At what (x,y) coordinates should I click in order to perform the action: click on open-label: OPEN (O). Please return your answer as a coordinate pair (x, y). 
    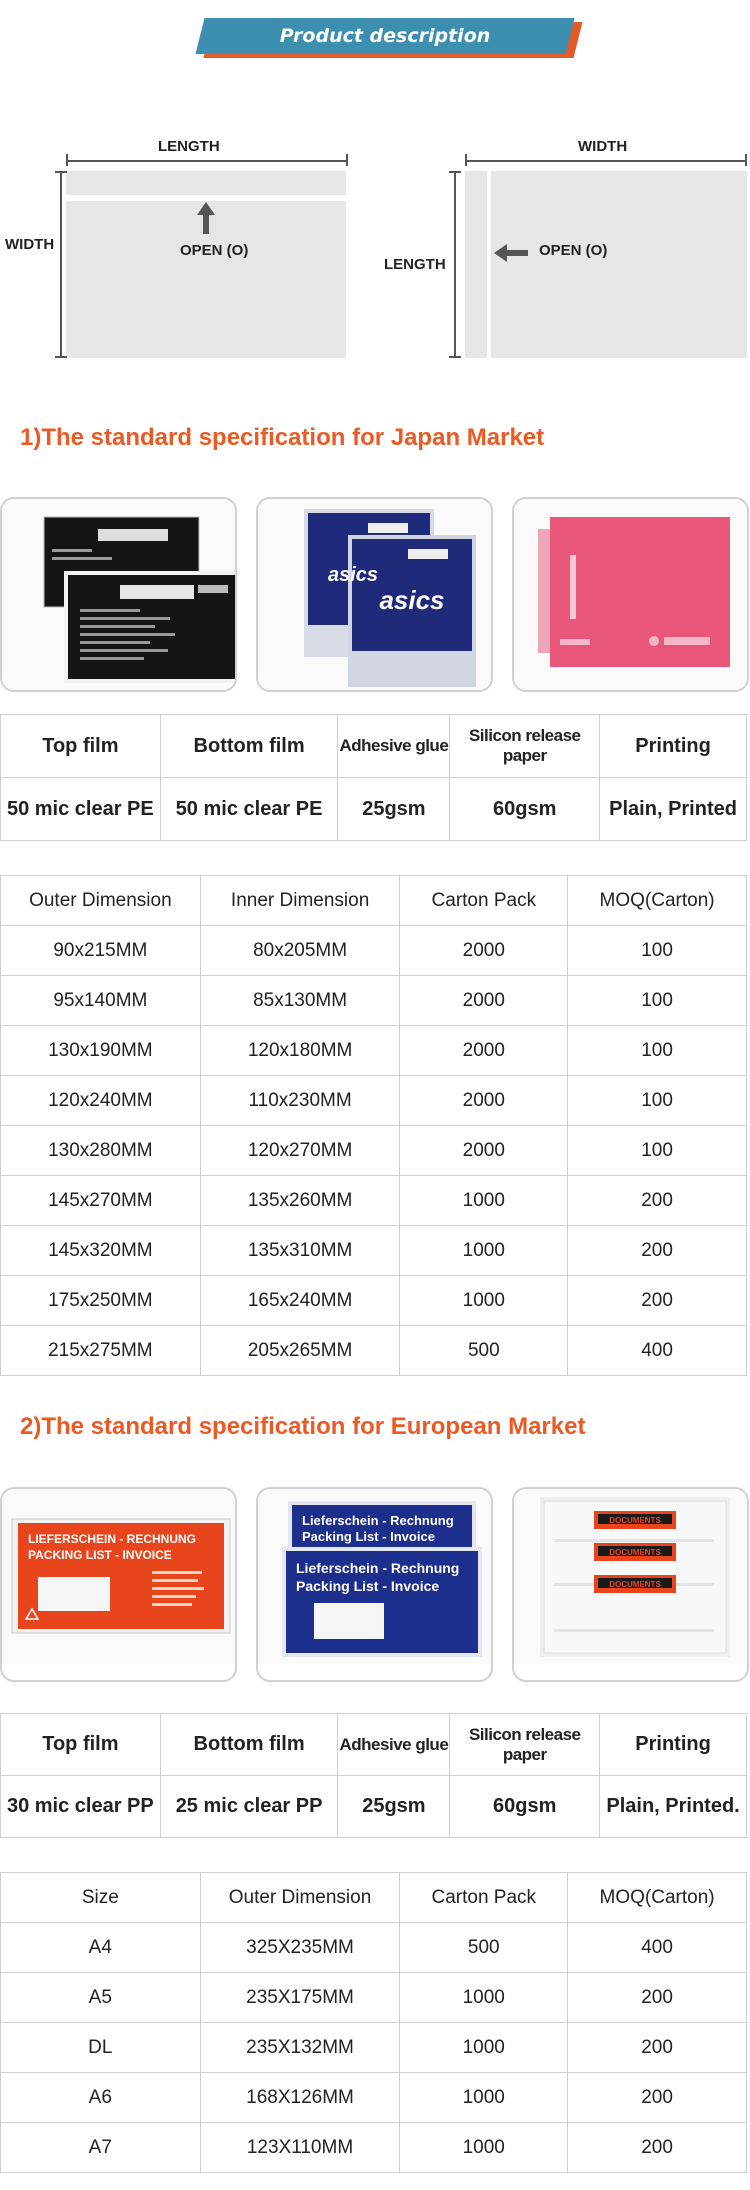
    Looking at the image, I should click on (214, 250).